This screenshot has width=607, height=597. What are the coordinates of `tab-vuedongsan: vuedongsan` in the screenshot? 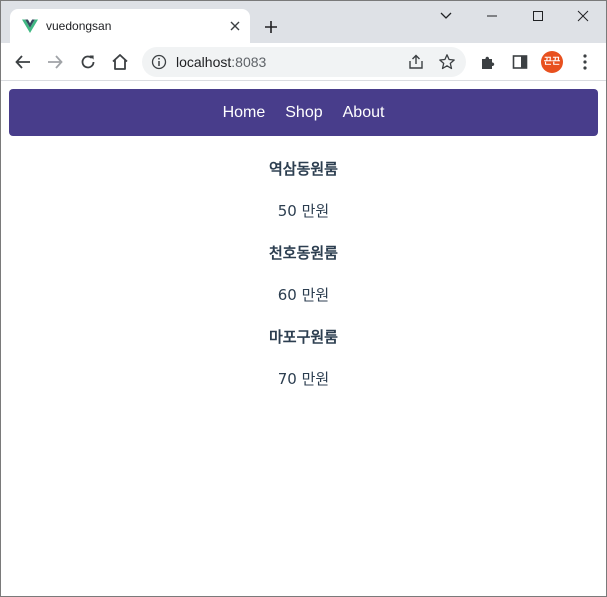 It's located at (130, 26).